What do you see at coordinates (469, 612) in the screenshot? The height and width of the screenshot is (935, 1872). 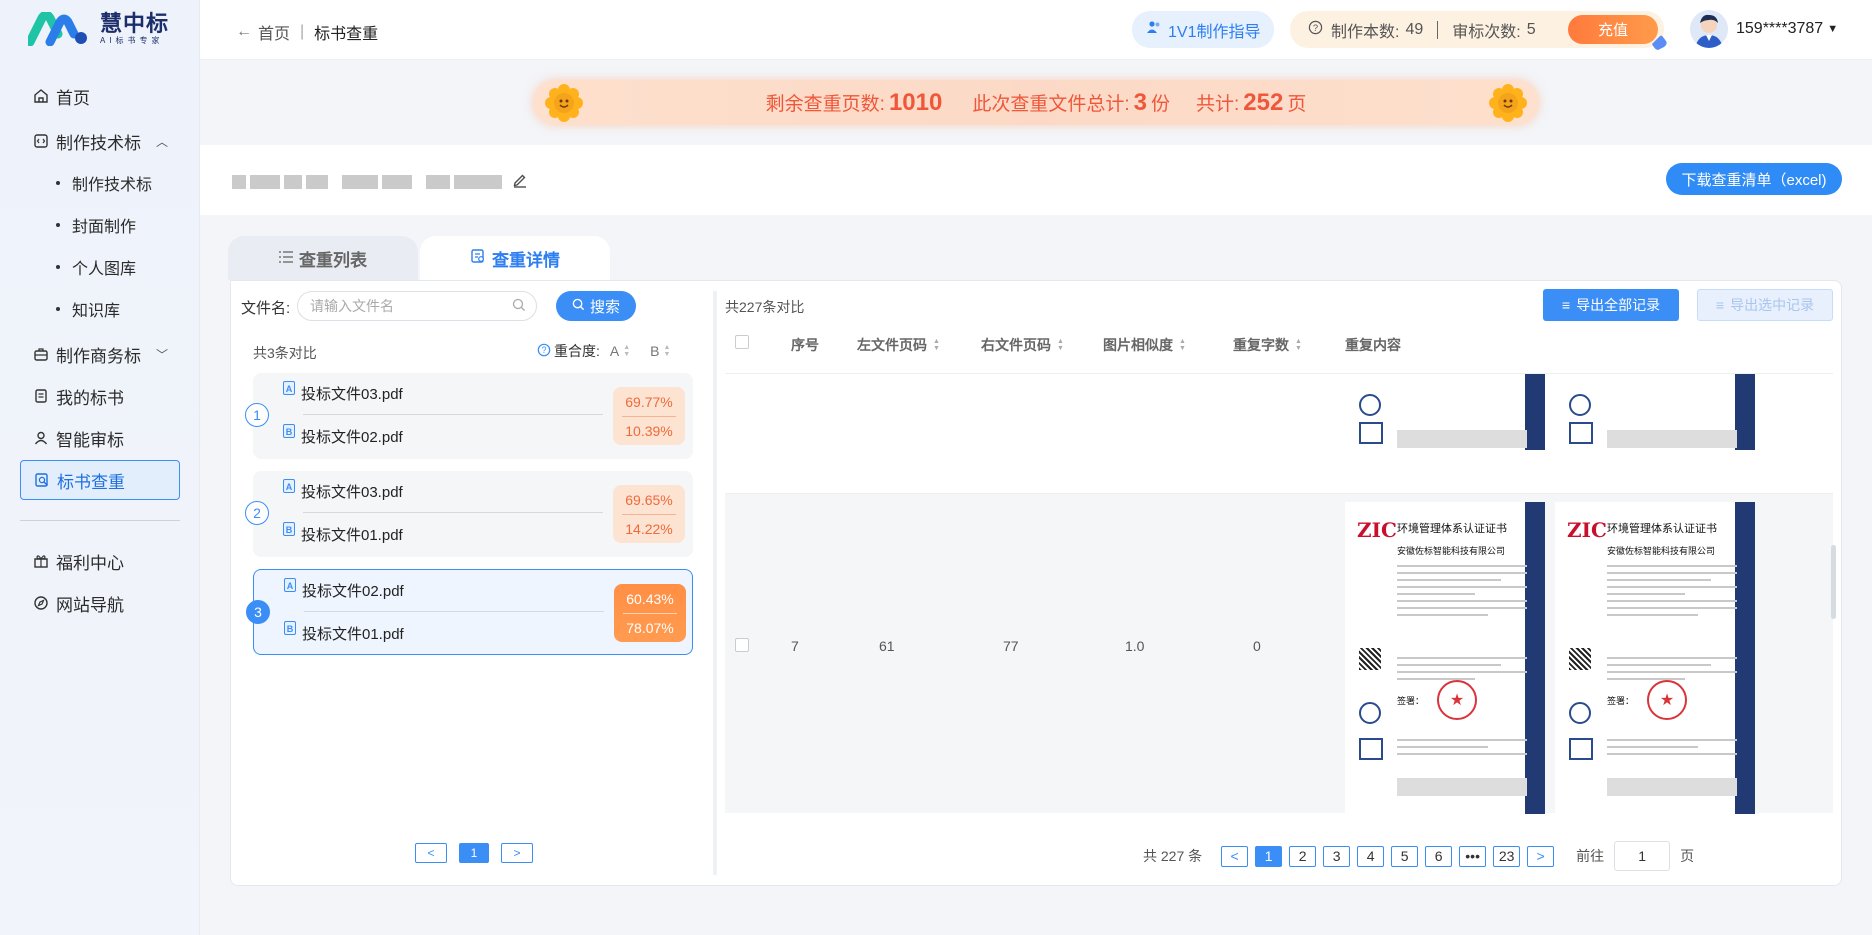 I see `comparison-pair-selected: 3 A 投标文件02.pdf B 投标文件01.pdf 60.43% 78.07%` at bounding box center [469, 612].